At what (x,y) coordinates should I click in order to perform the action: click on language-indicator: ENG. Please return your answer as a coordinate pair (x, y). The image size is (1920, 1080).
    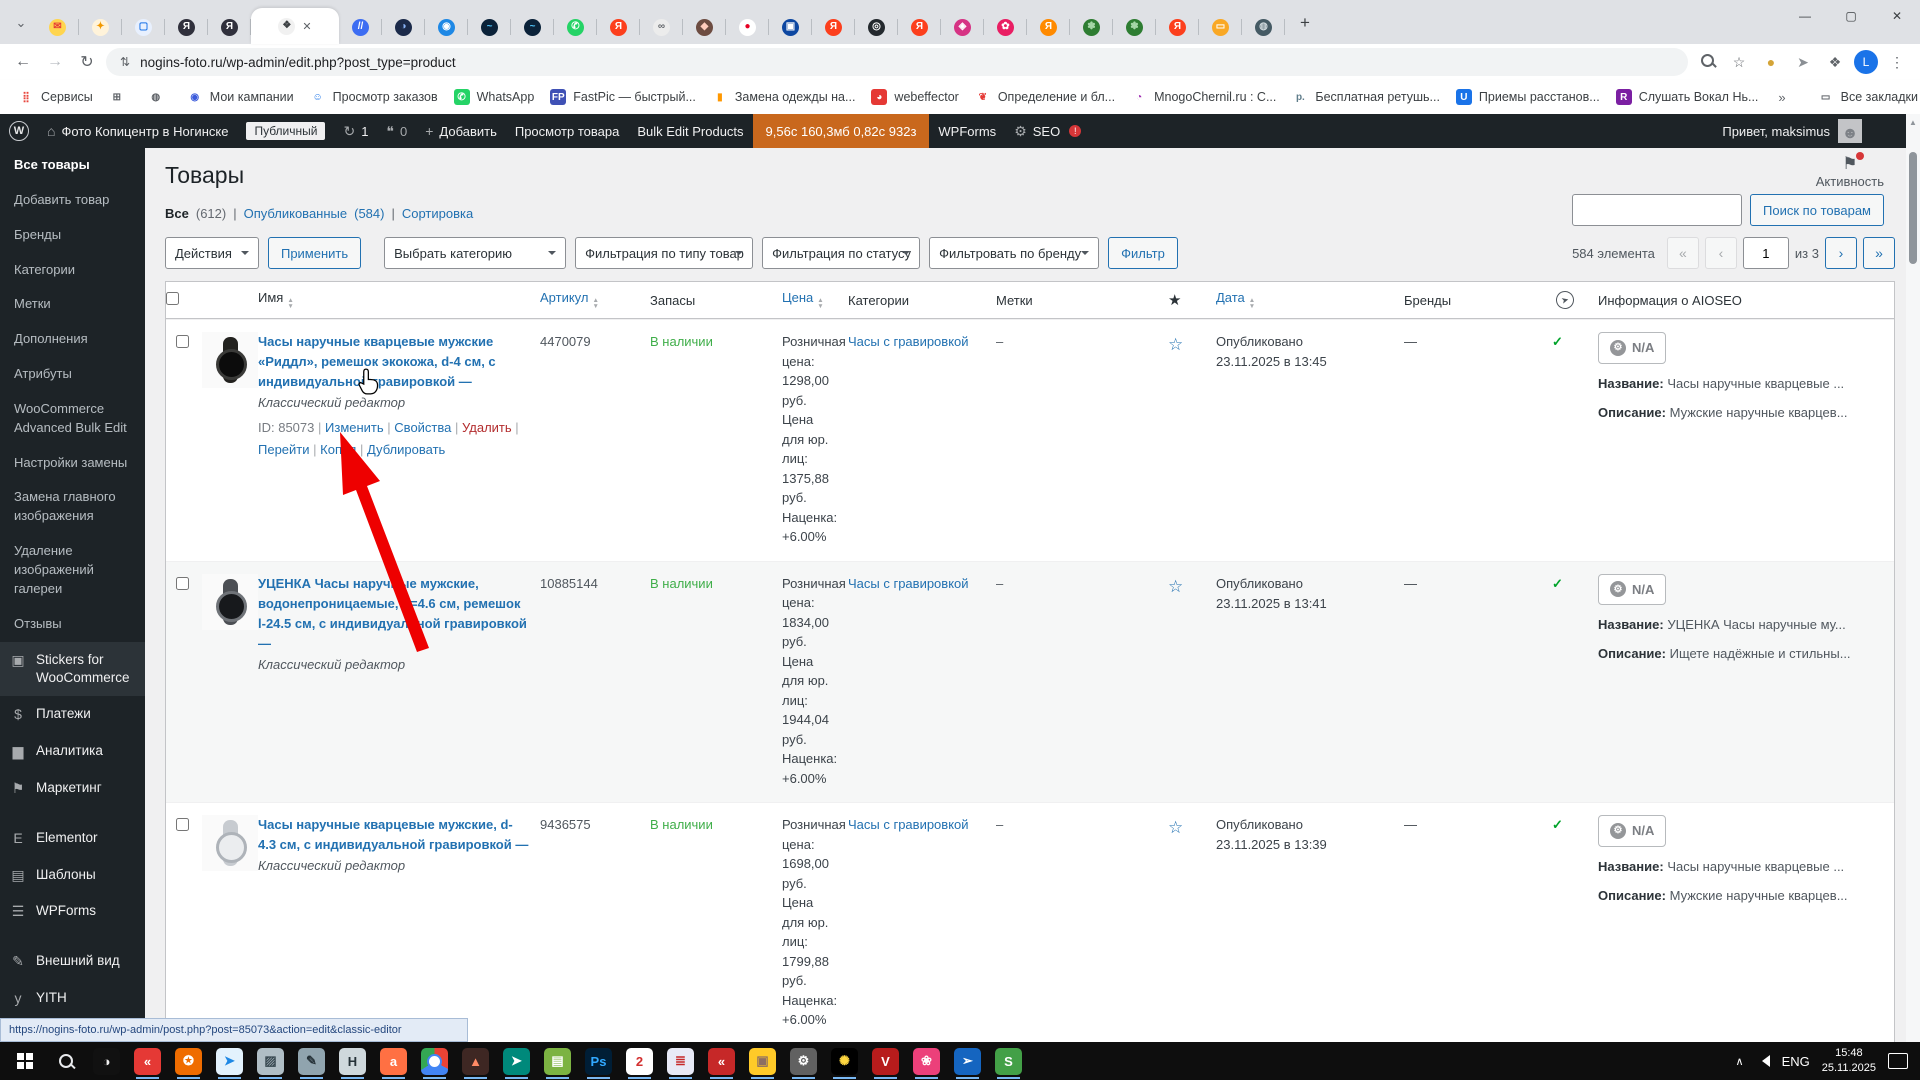
    Looking at the image, I should click on (1796, 1061).